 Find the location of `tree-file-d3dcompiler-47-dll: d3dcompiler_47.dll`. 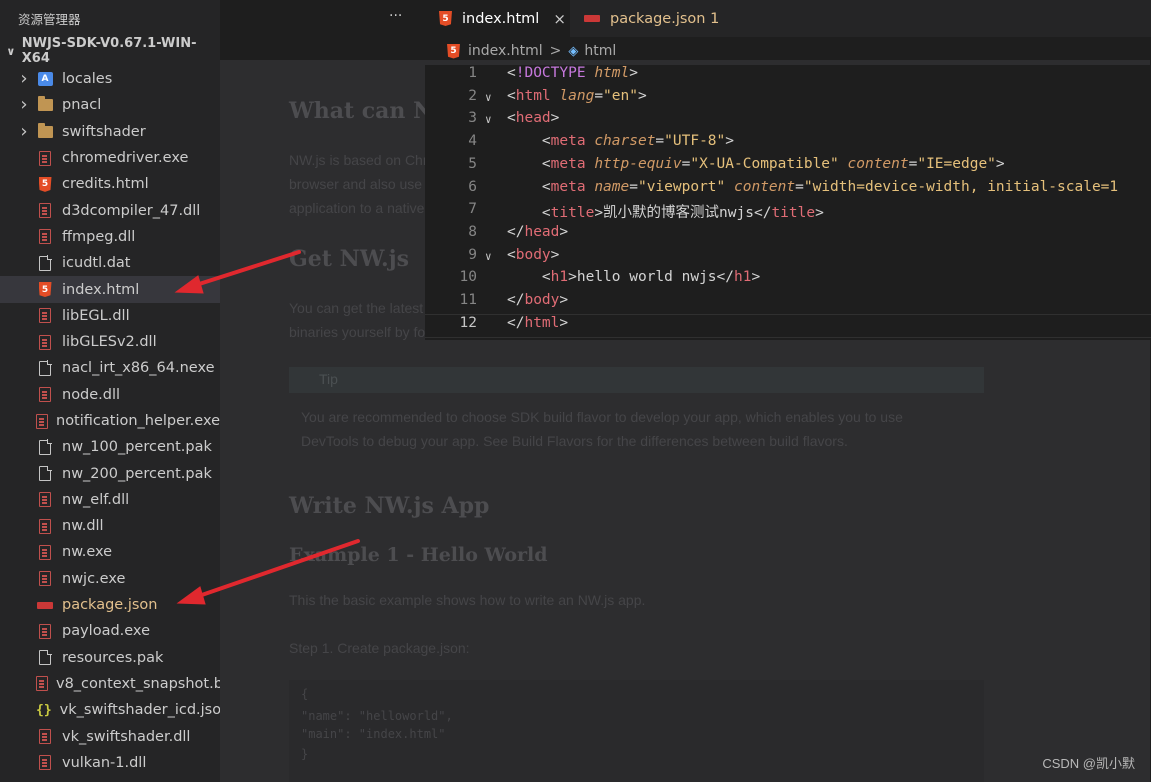

tree-file-d3dcompiler-47-dll: d3dcompiler_47.dll is located at coordinates (110, 210).